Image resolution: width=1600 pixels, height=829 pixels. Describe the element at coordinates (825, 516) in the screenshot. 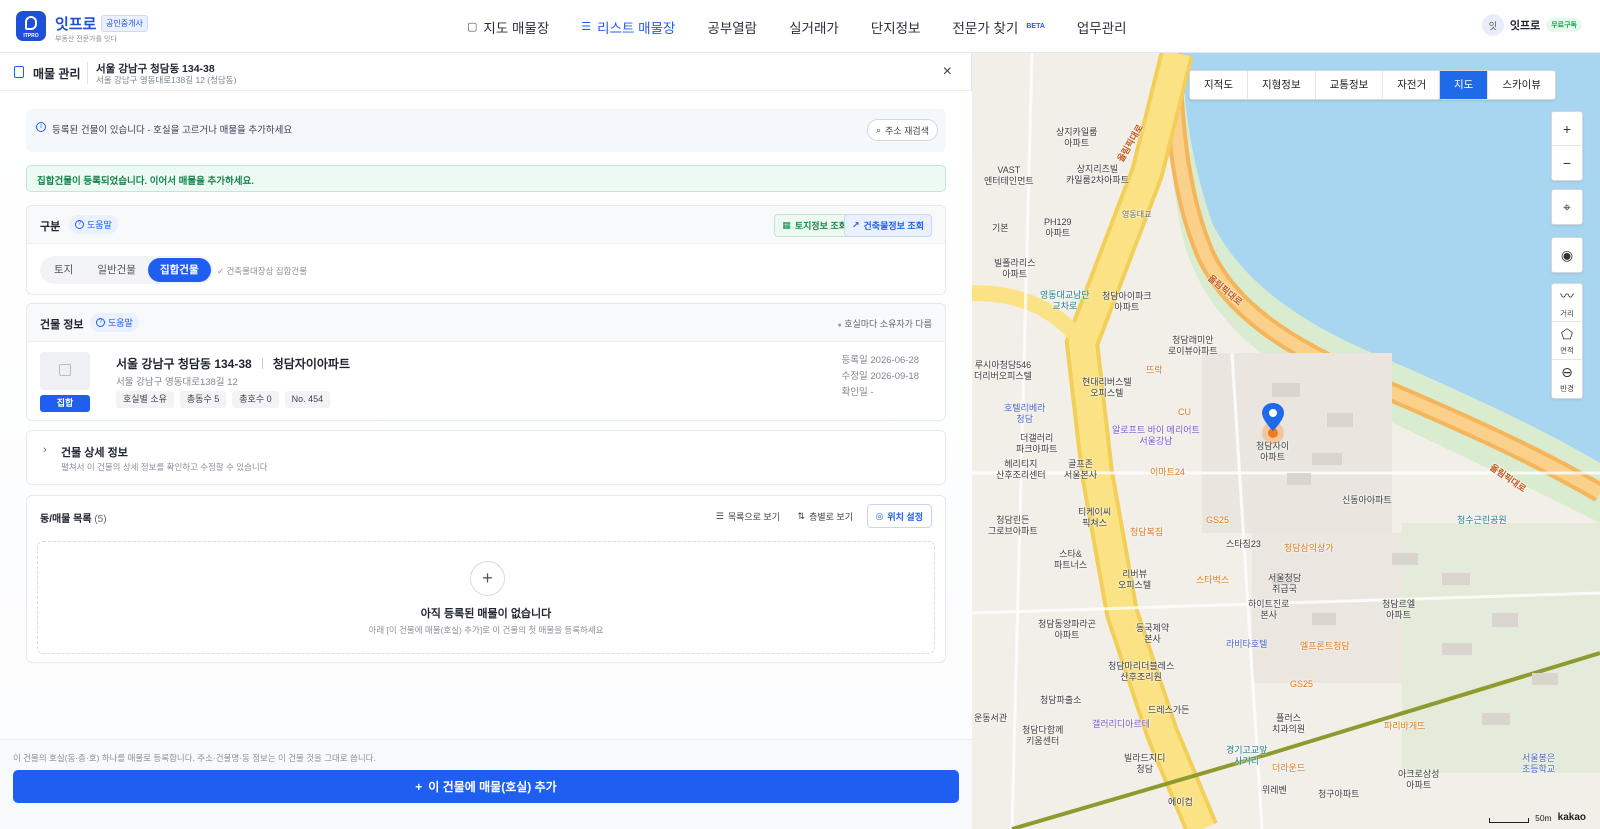

I see `floor-view-button: ⇅ 층별로 보기` at that location.